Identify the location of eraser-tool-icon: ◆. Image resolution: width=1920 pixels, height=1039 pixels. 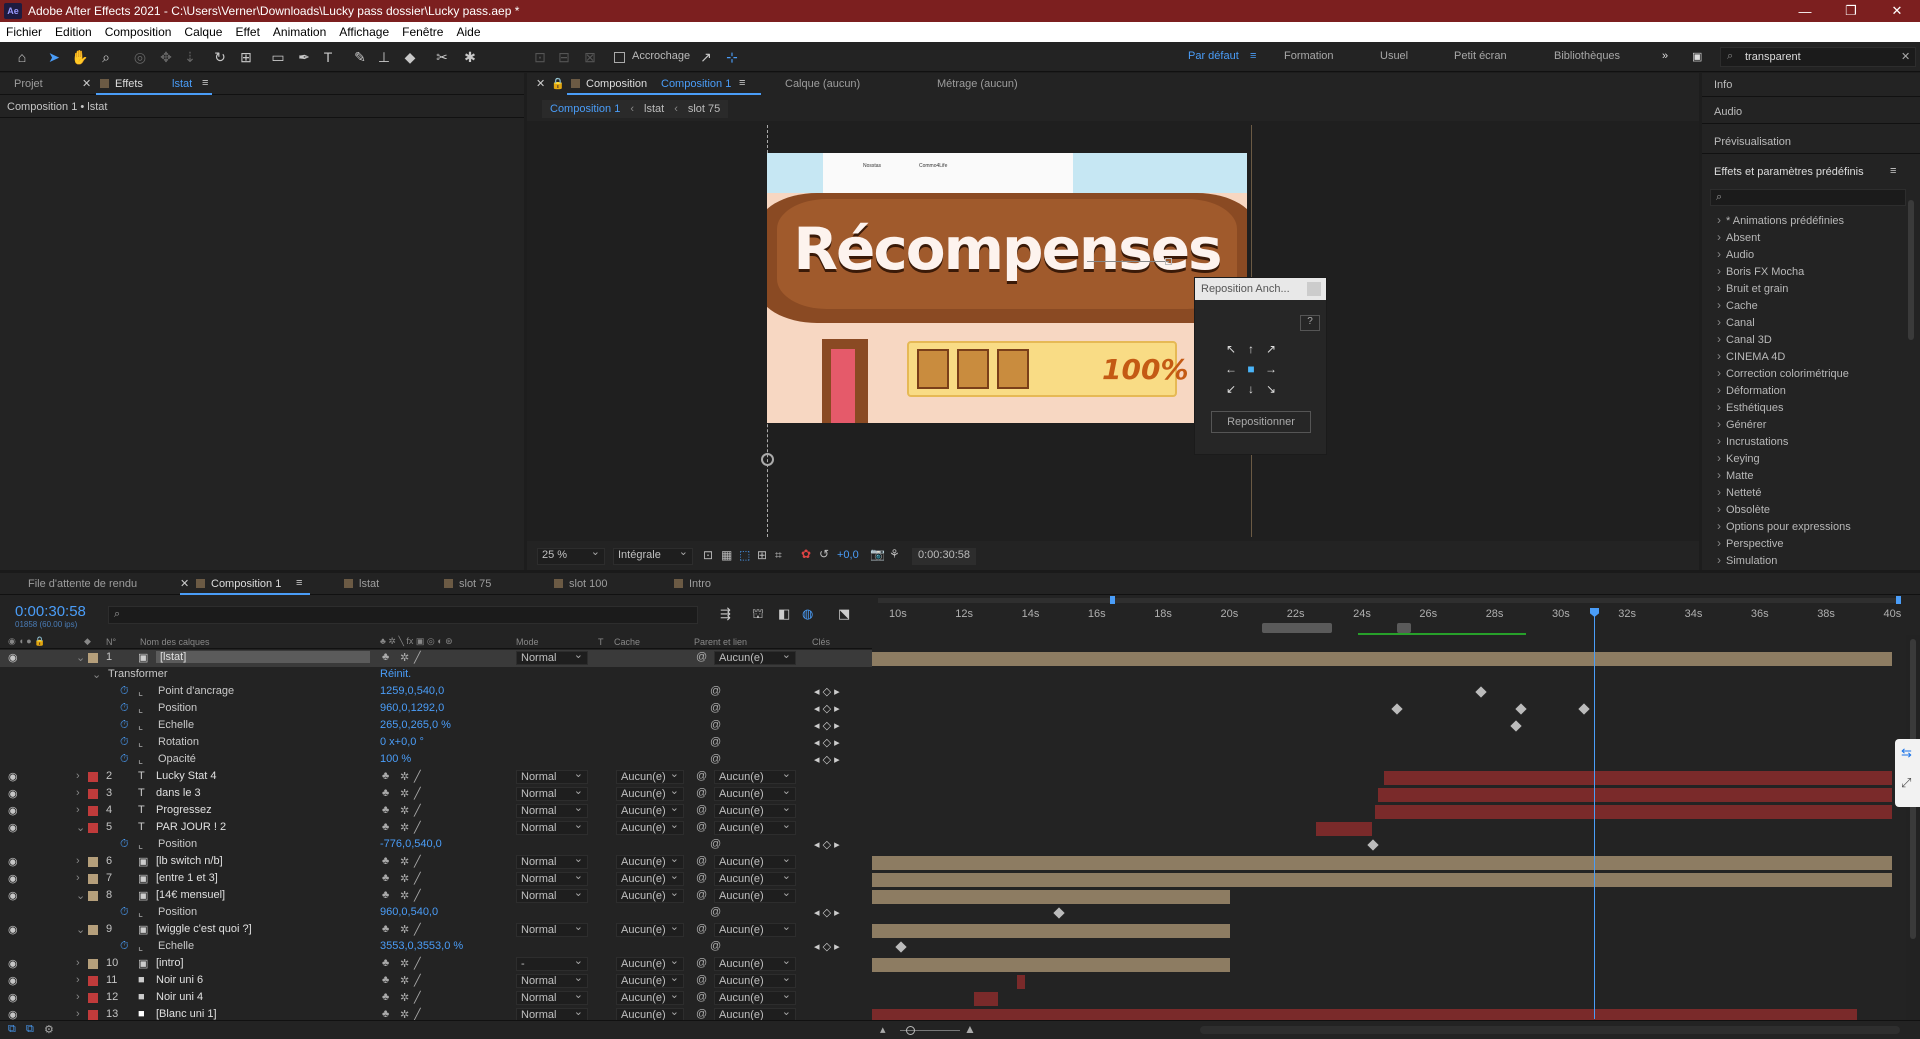
(410, 57).